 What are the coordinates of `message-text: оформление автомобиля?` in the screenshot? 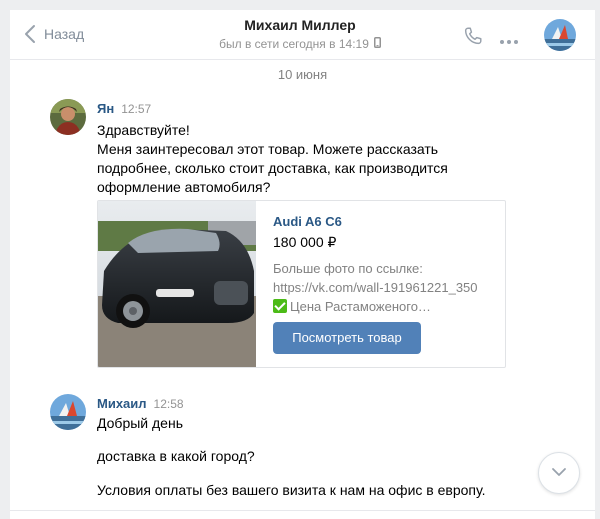 It's located at (184, 187).